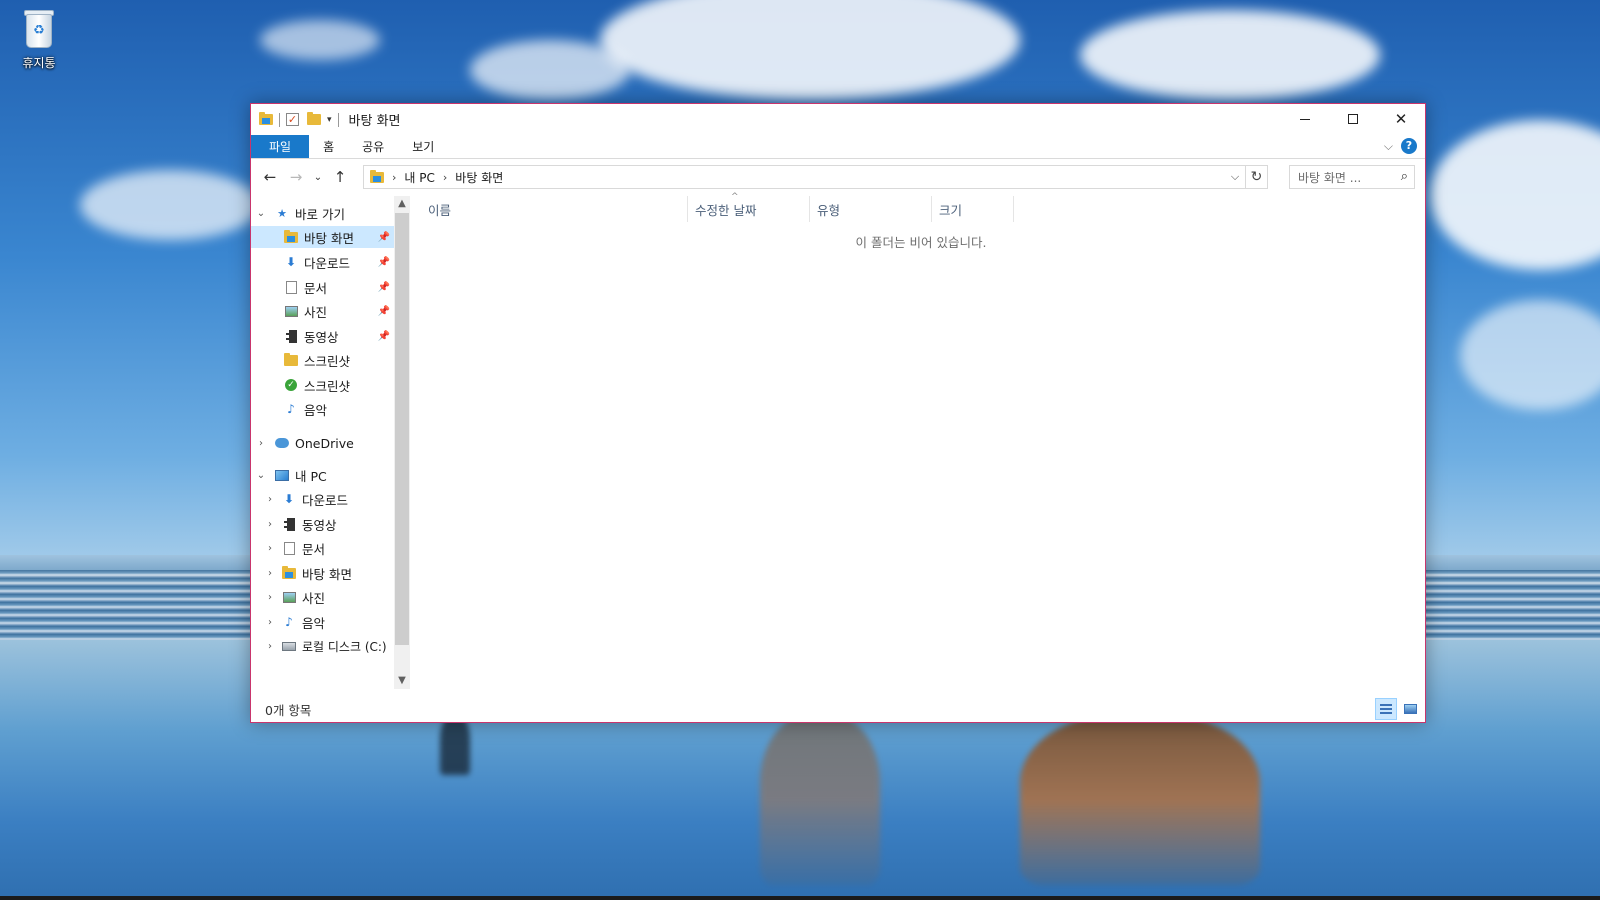 This screenshot has width=1600, height=900. I want to click on tree-item-desktop: 바탕 화면 📌, so click(322, 237).